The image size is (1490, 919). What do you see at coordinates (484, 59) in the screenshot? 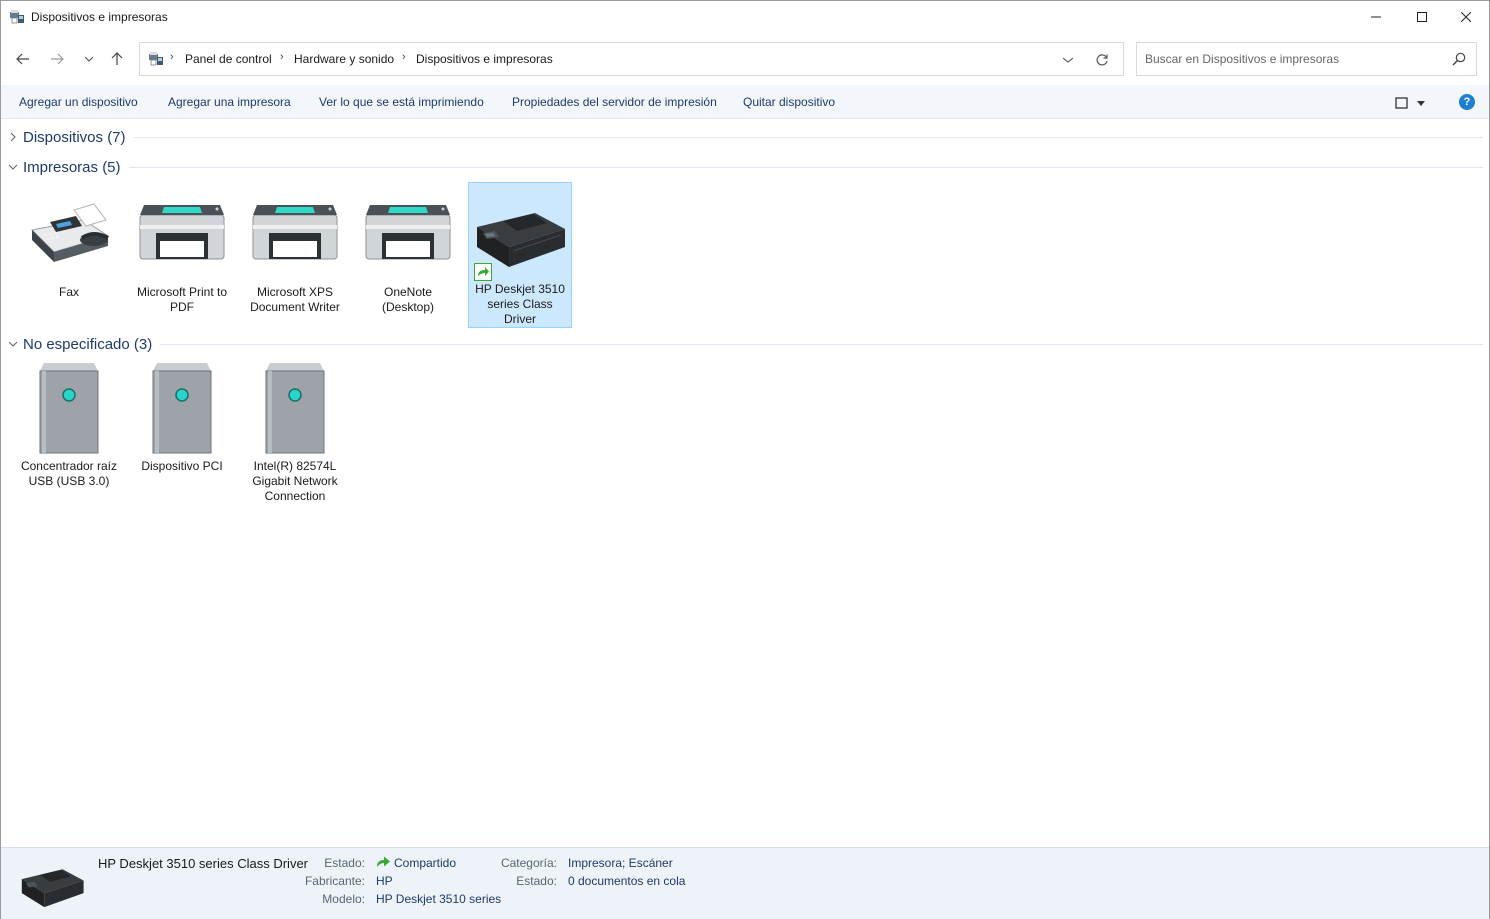
I see `breadcrumb-dispositivos-e-impresoras: Dispositivos e impresoras` at bounding box center [484, 59].